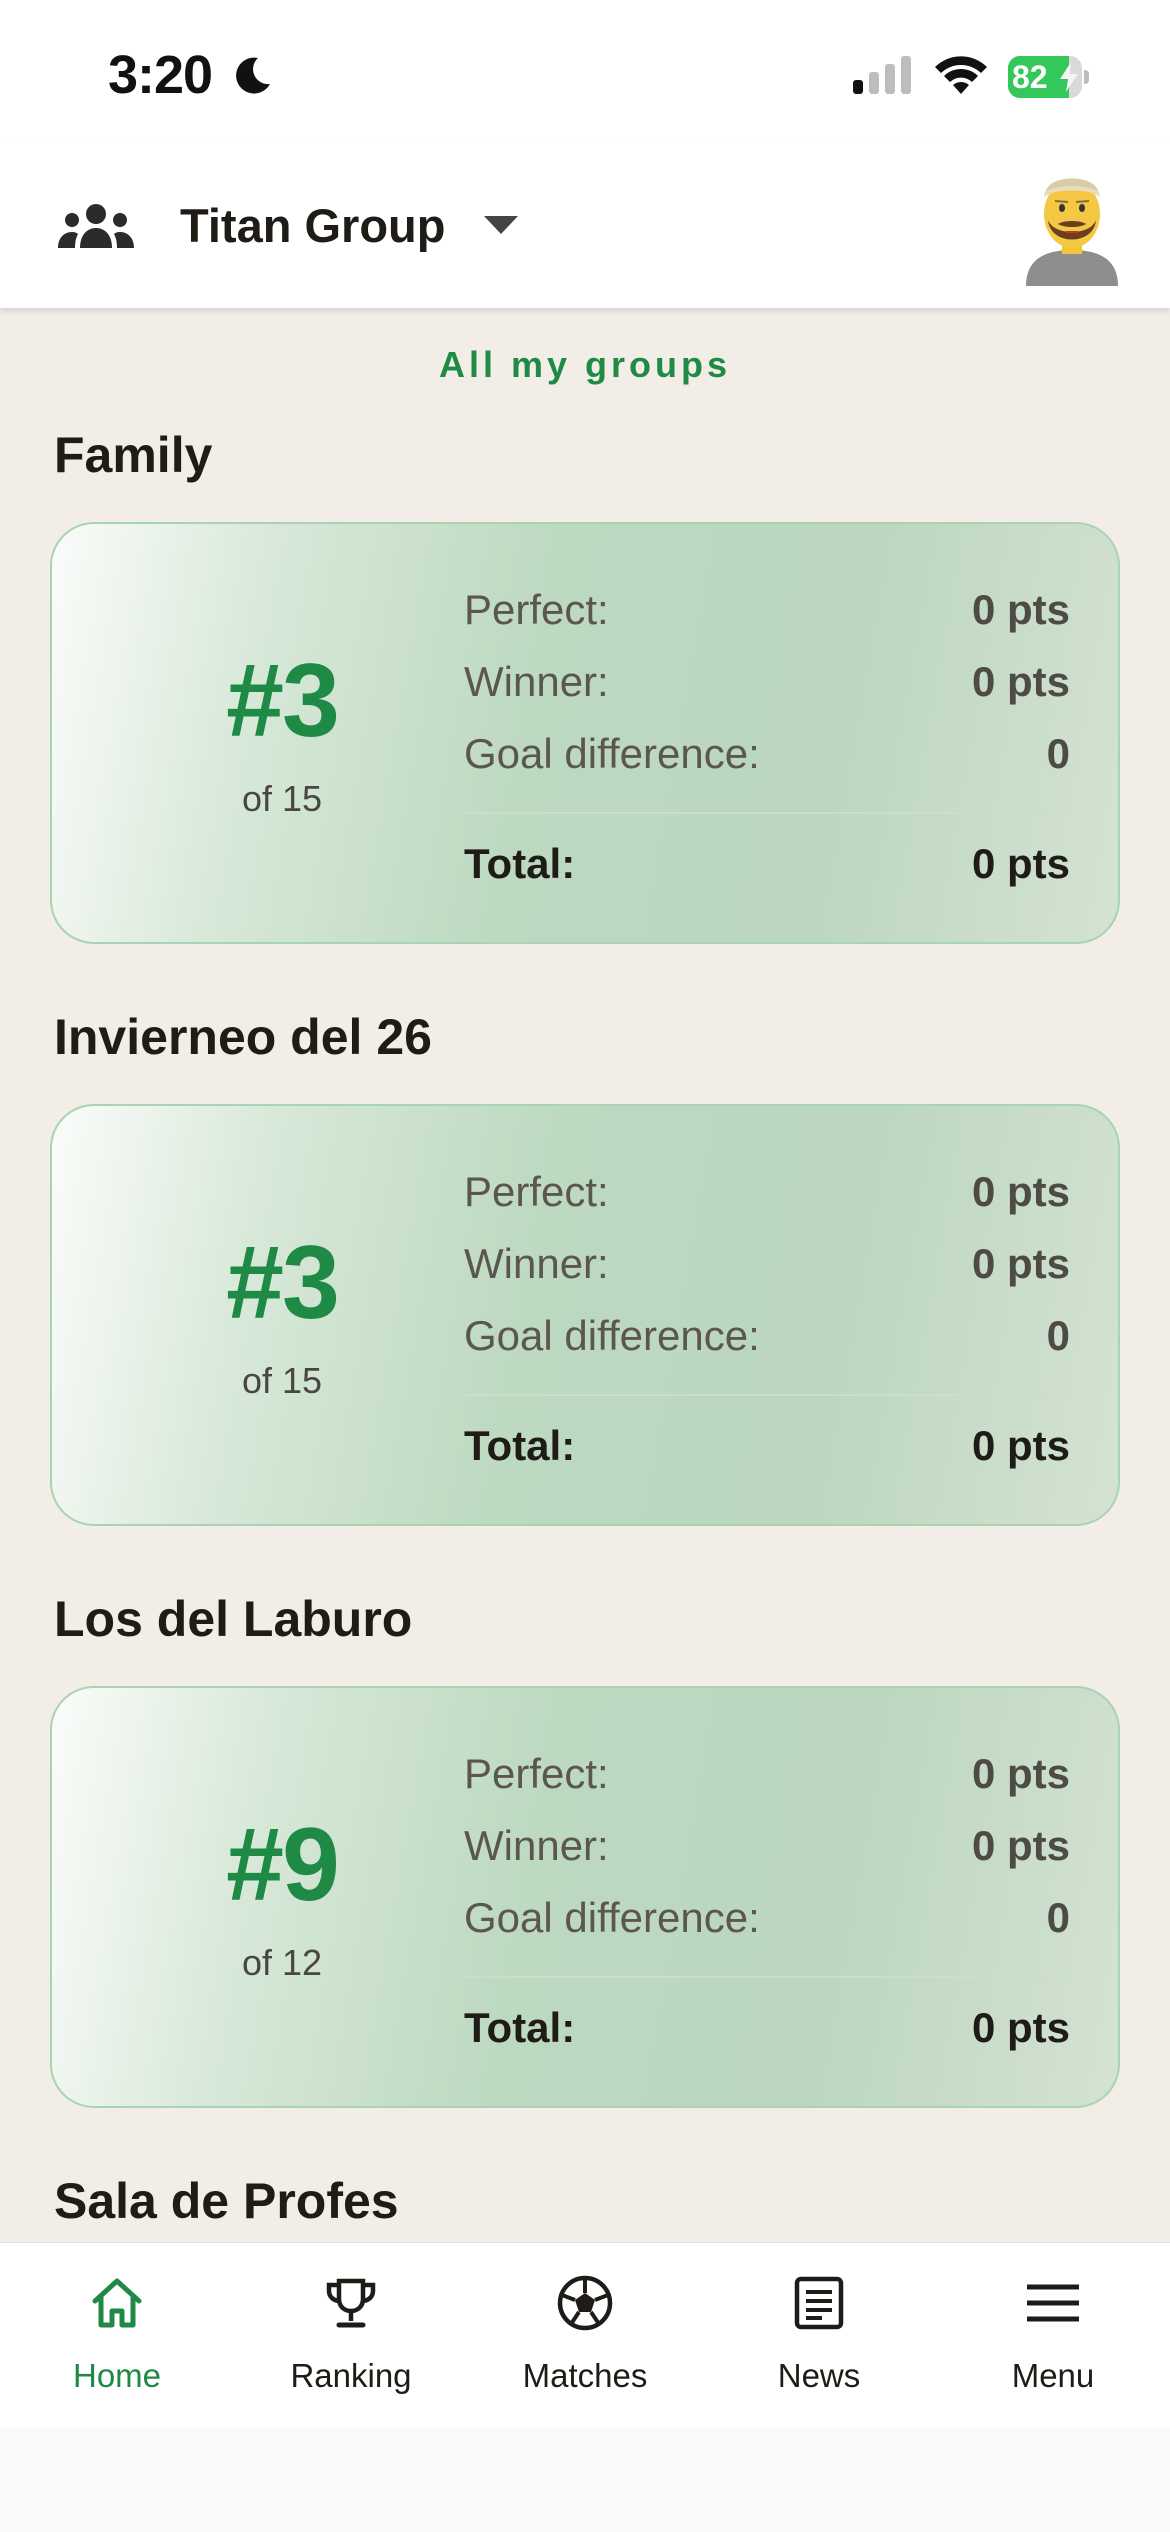 This screenshot has height=2532, width=1170. Describe the element at coordinates (585, 224) in the screenshot. I see `app-header: Titan Group` at that location.